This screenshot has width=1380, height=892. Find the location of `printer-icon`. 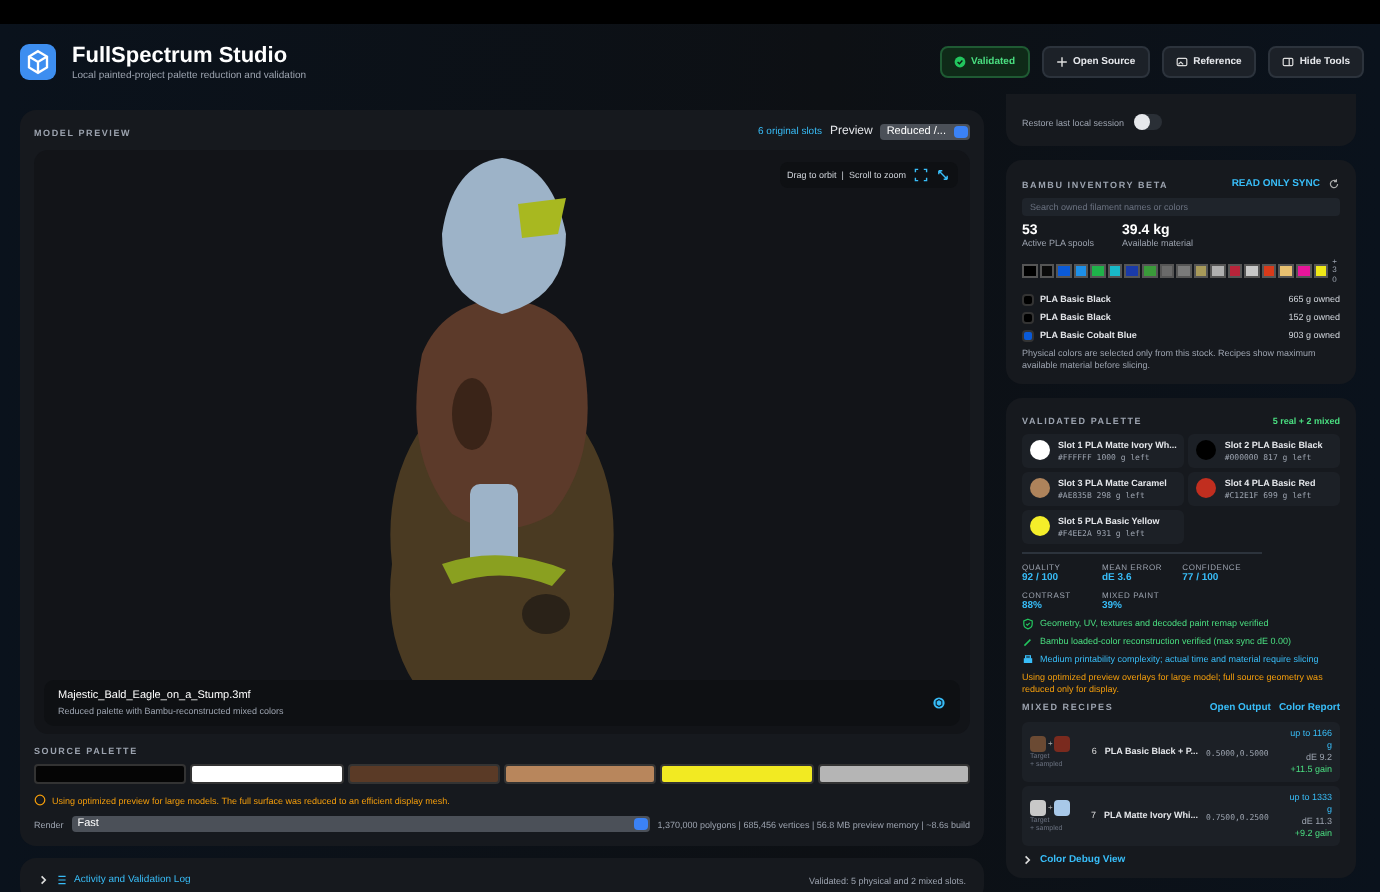

printer-icon is located at coordinates (1028, 659).